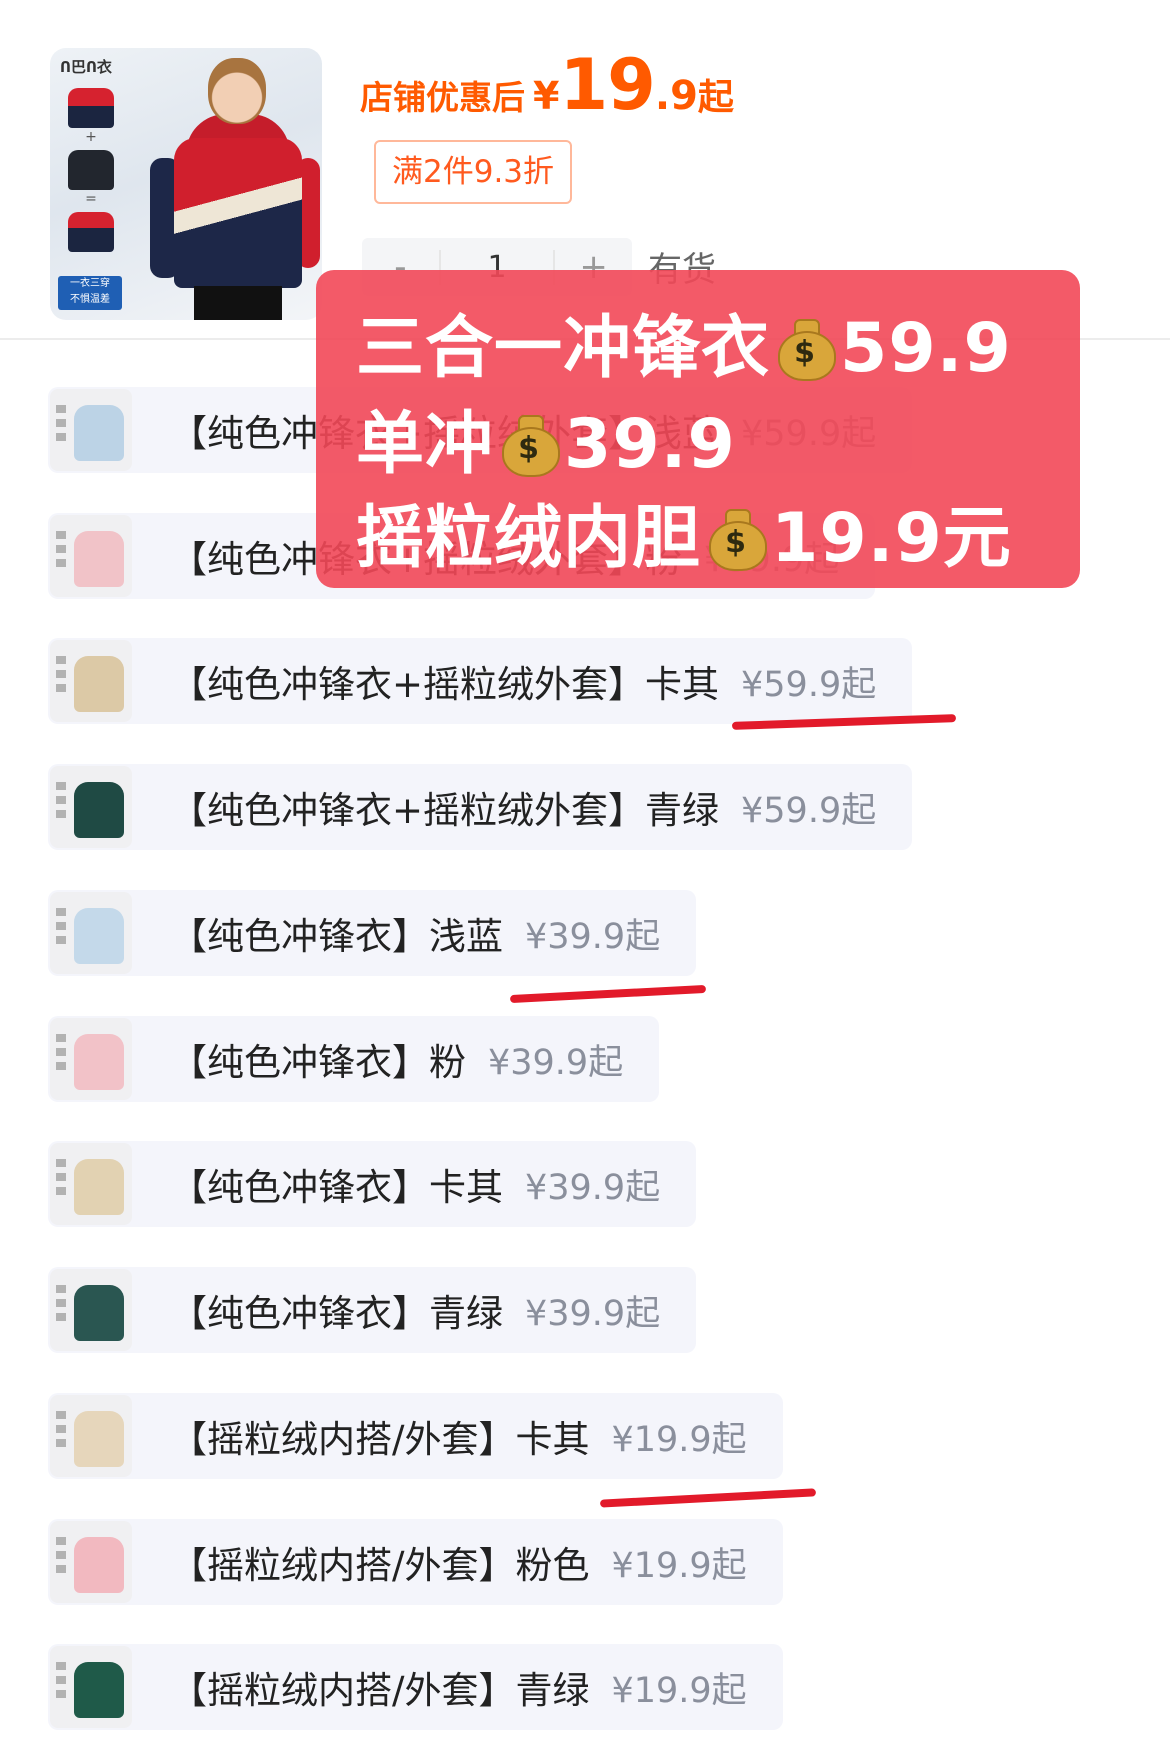 The width and height of the screenshot is (1170, 1755). What do you see at coordinates (473, 172) in the screenshot?
I see `promo-tag: 满2件9.3折` at bounding box center [473, 172].